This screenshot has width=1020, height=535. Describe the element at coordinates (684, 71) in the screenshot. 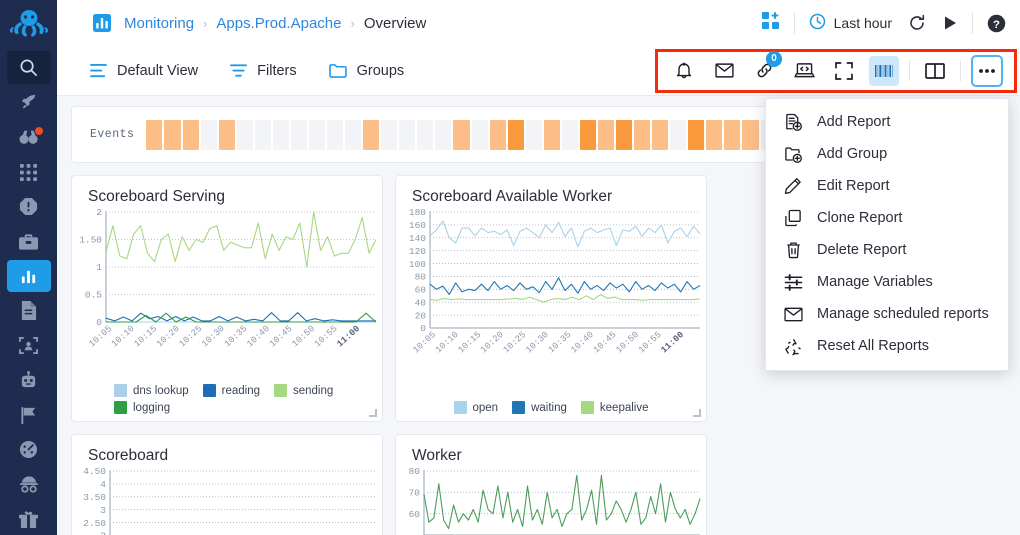

I see `alarm-bell-icon` at that location.